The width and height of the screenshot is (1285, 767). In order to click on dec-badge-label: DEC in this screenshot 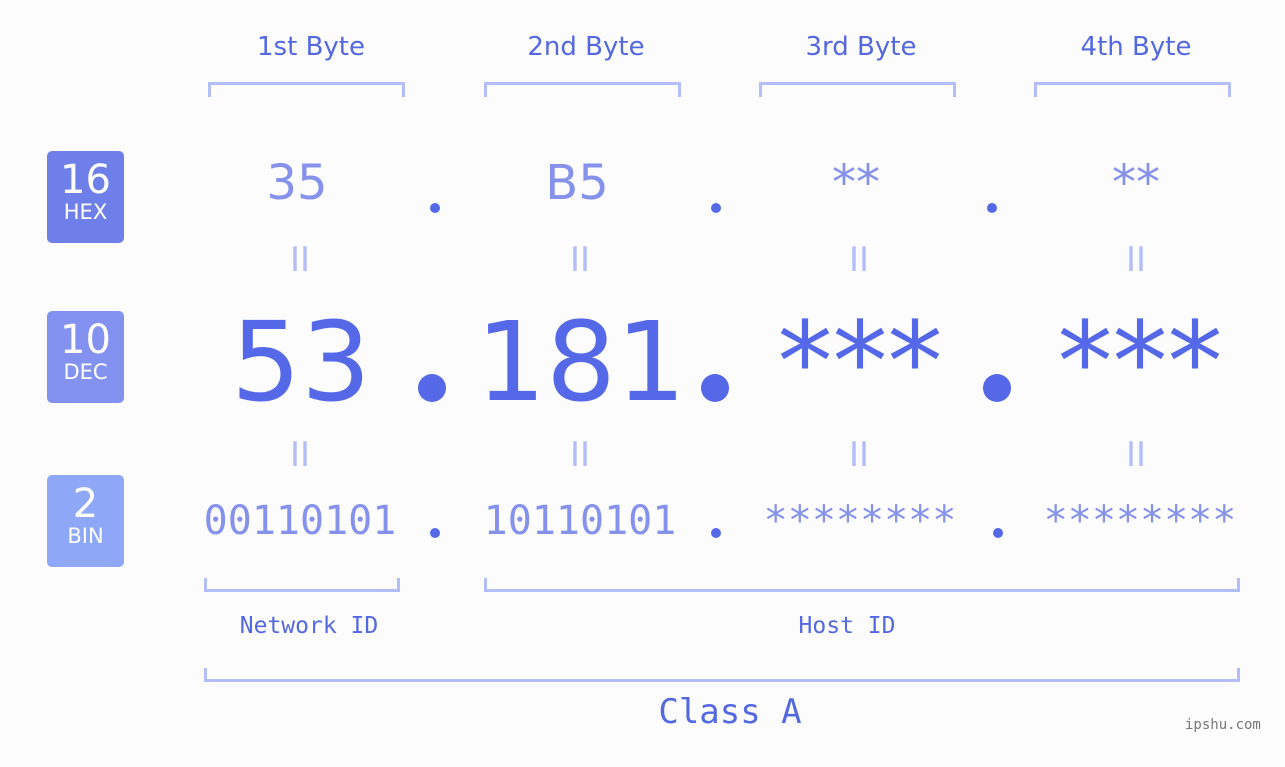, I will do `click(85, 372)`.